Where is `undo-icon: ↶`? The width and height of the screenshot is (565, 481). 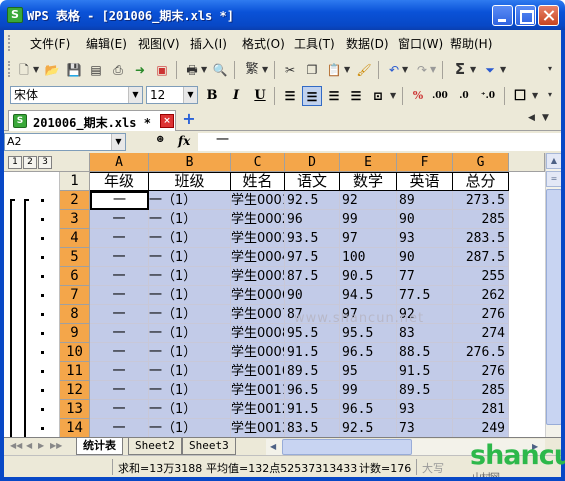
undo-icon: ↶ is located at coordinates (394, 70).